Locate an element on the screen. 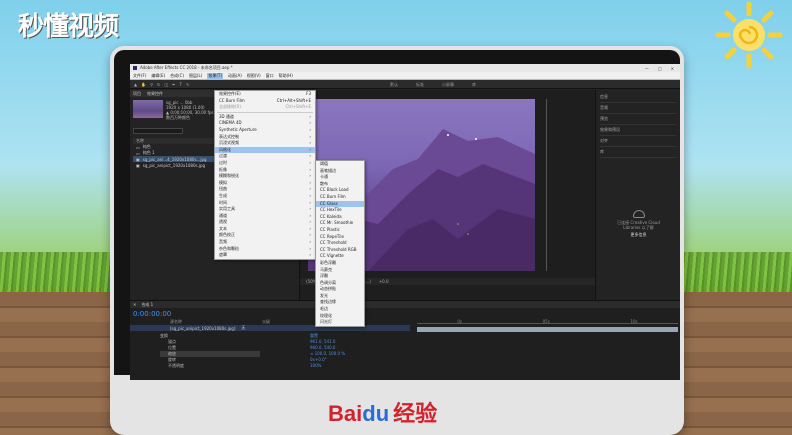  effect-menu-item: 生成 › is located at coordinates (265, 196).